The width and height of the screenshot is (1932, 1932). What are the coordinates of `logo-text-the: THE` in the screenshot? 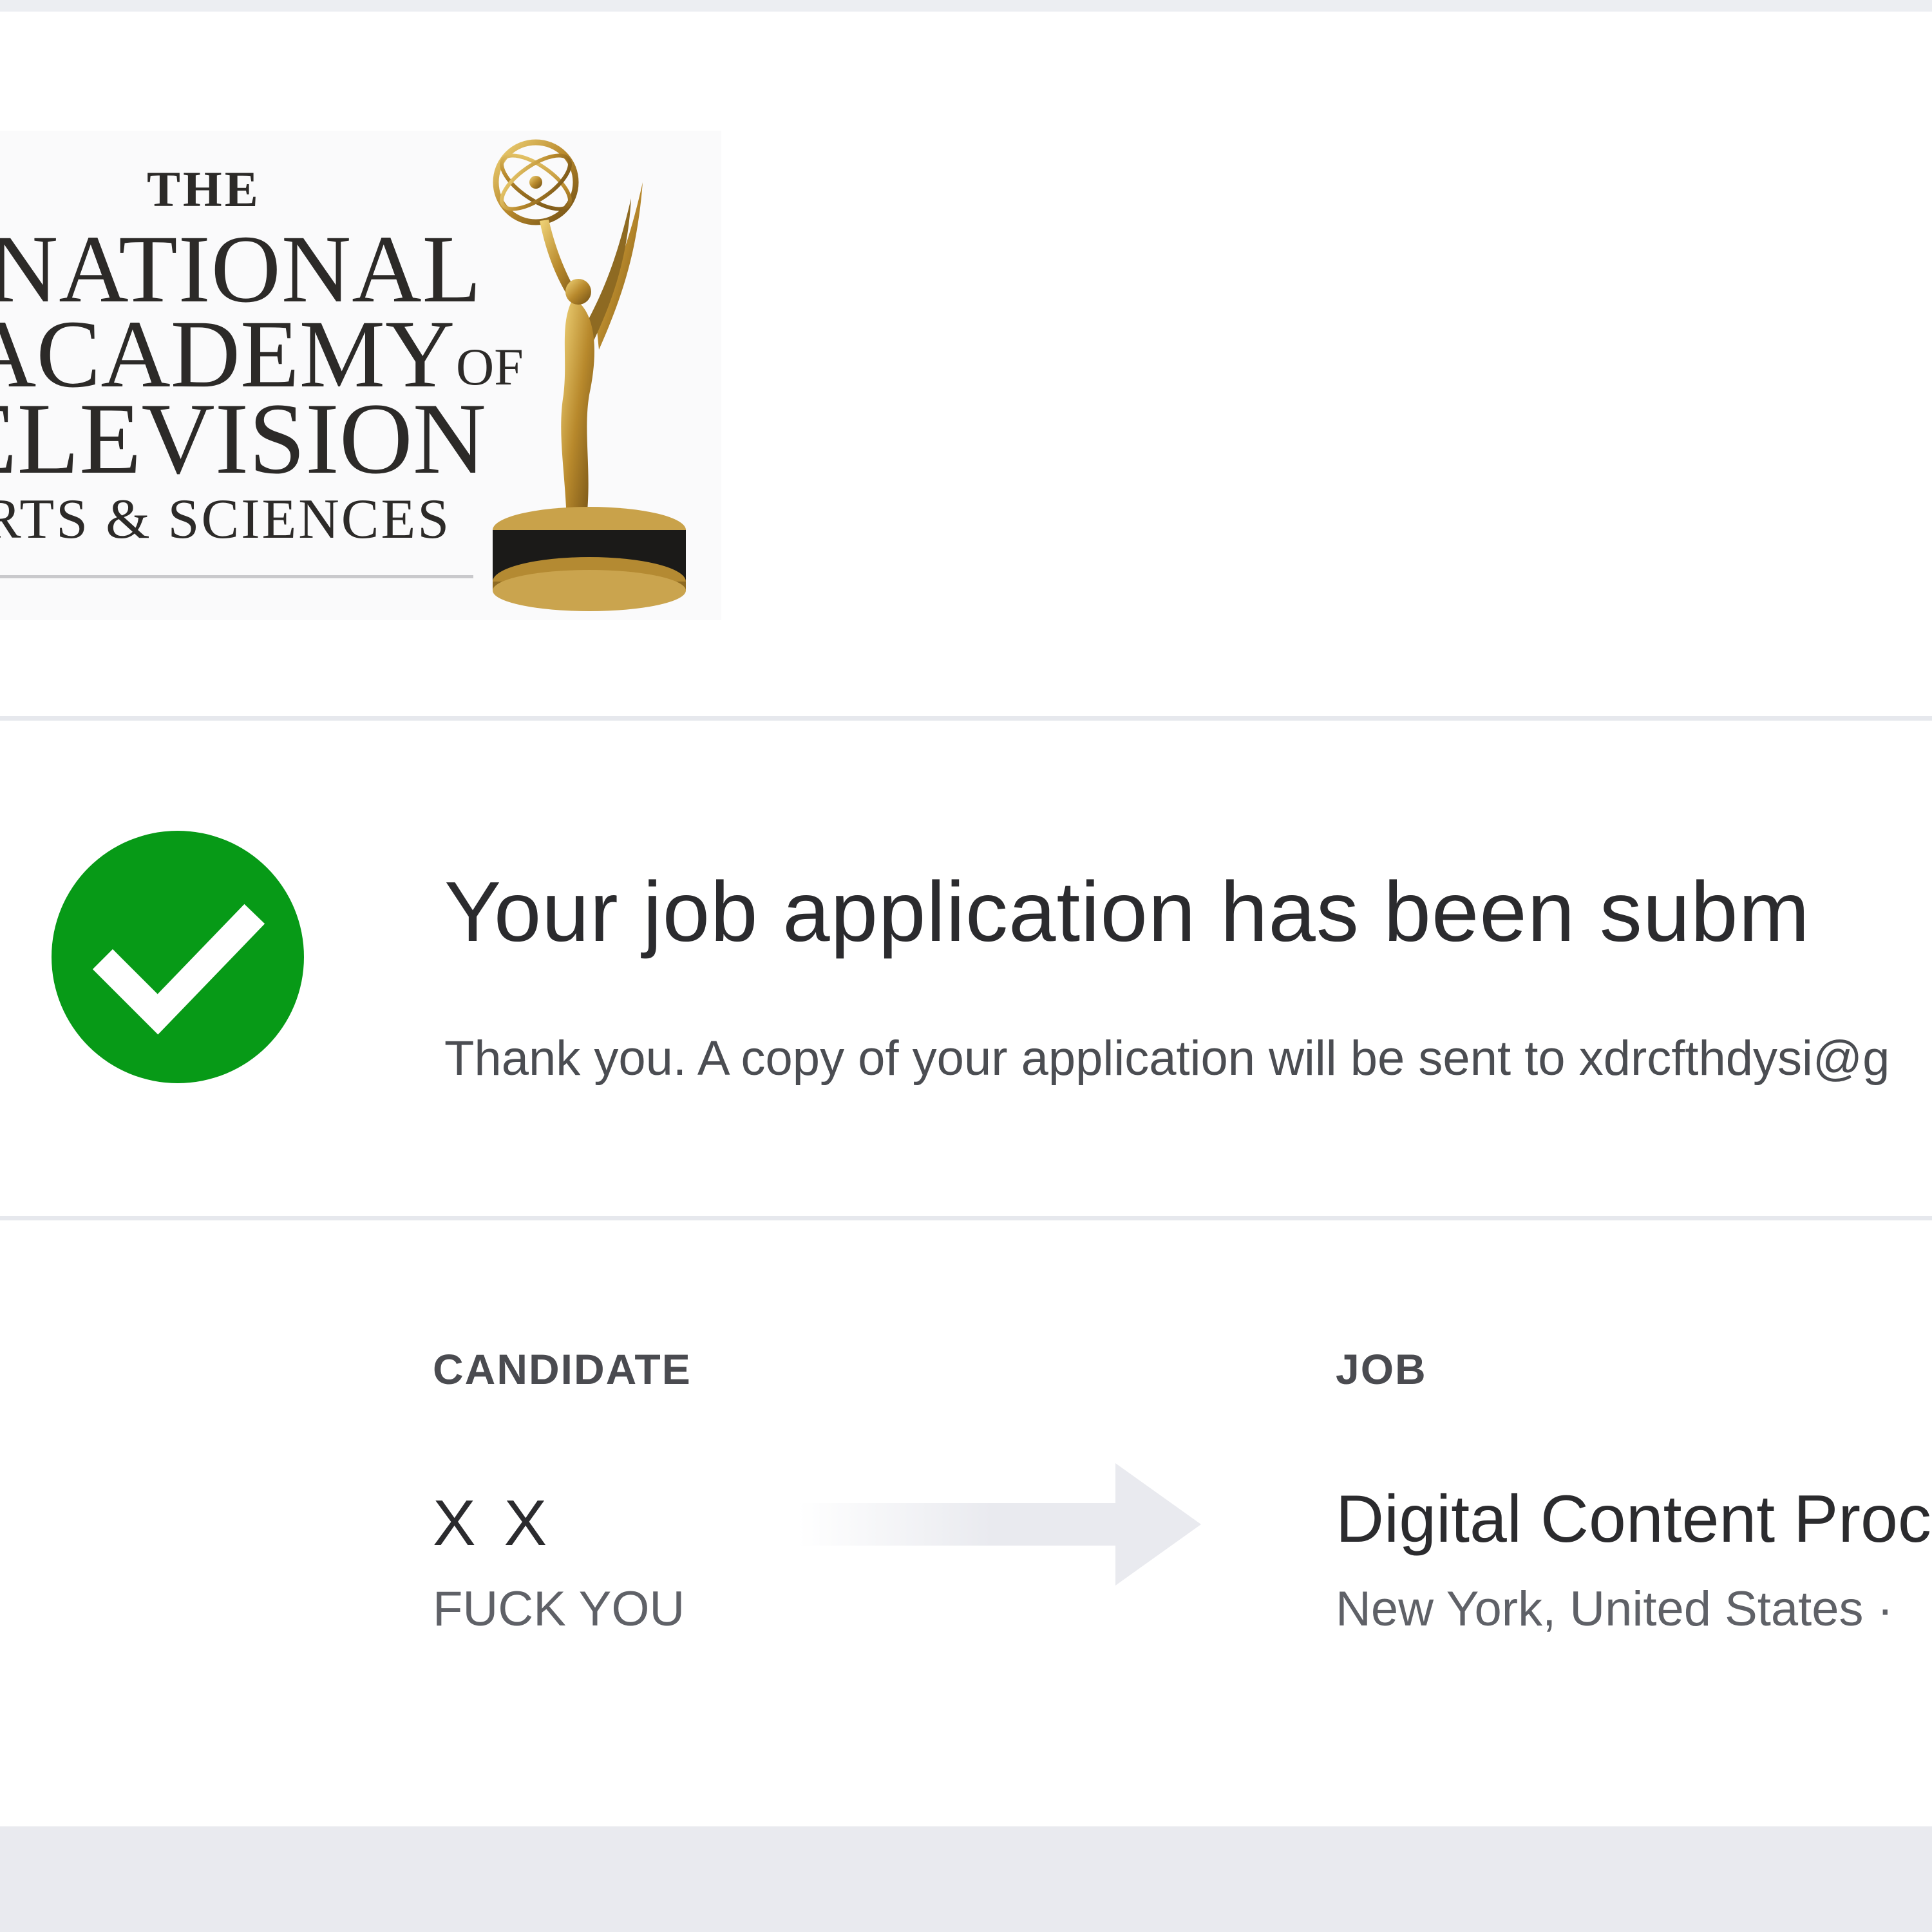 It's located at (204, 189).